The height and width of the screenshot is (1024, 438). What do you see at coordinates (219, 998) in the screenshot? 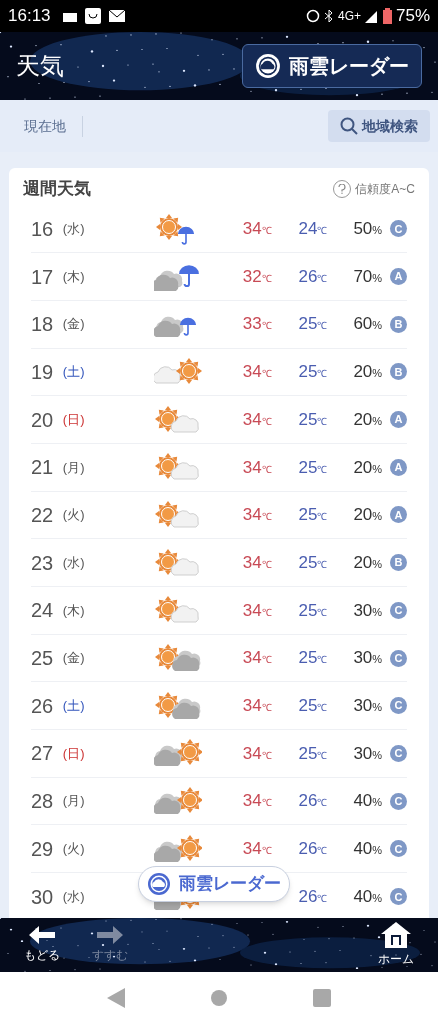
I see `home-button-icon` at bounding box center [219, 998].